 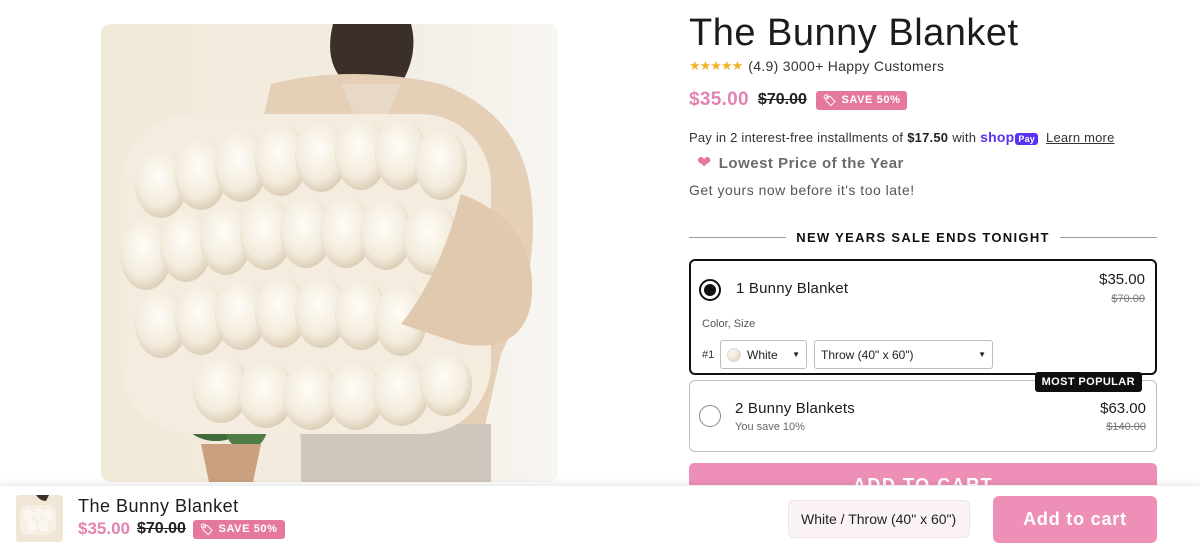 I want to click on thumbnail-illustration, so click(x=39, y=518).